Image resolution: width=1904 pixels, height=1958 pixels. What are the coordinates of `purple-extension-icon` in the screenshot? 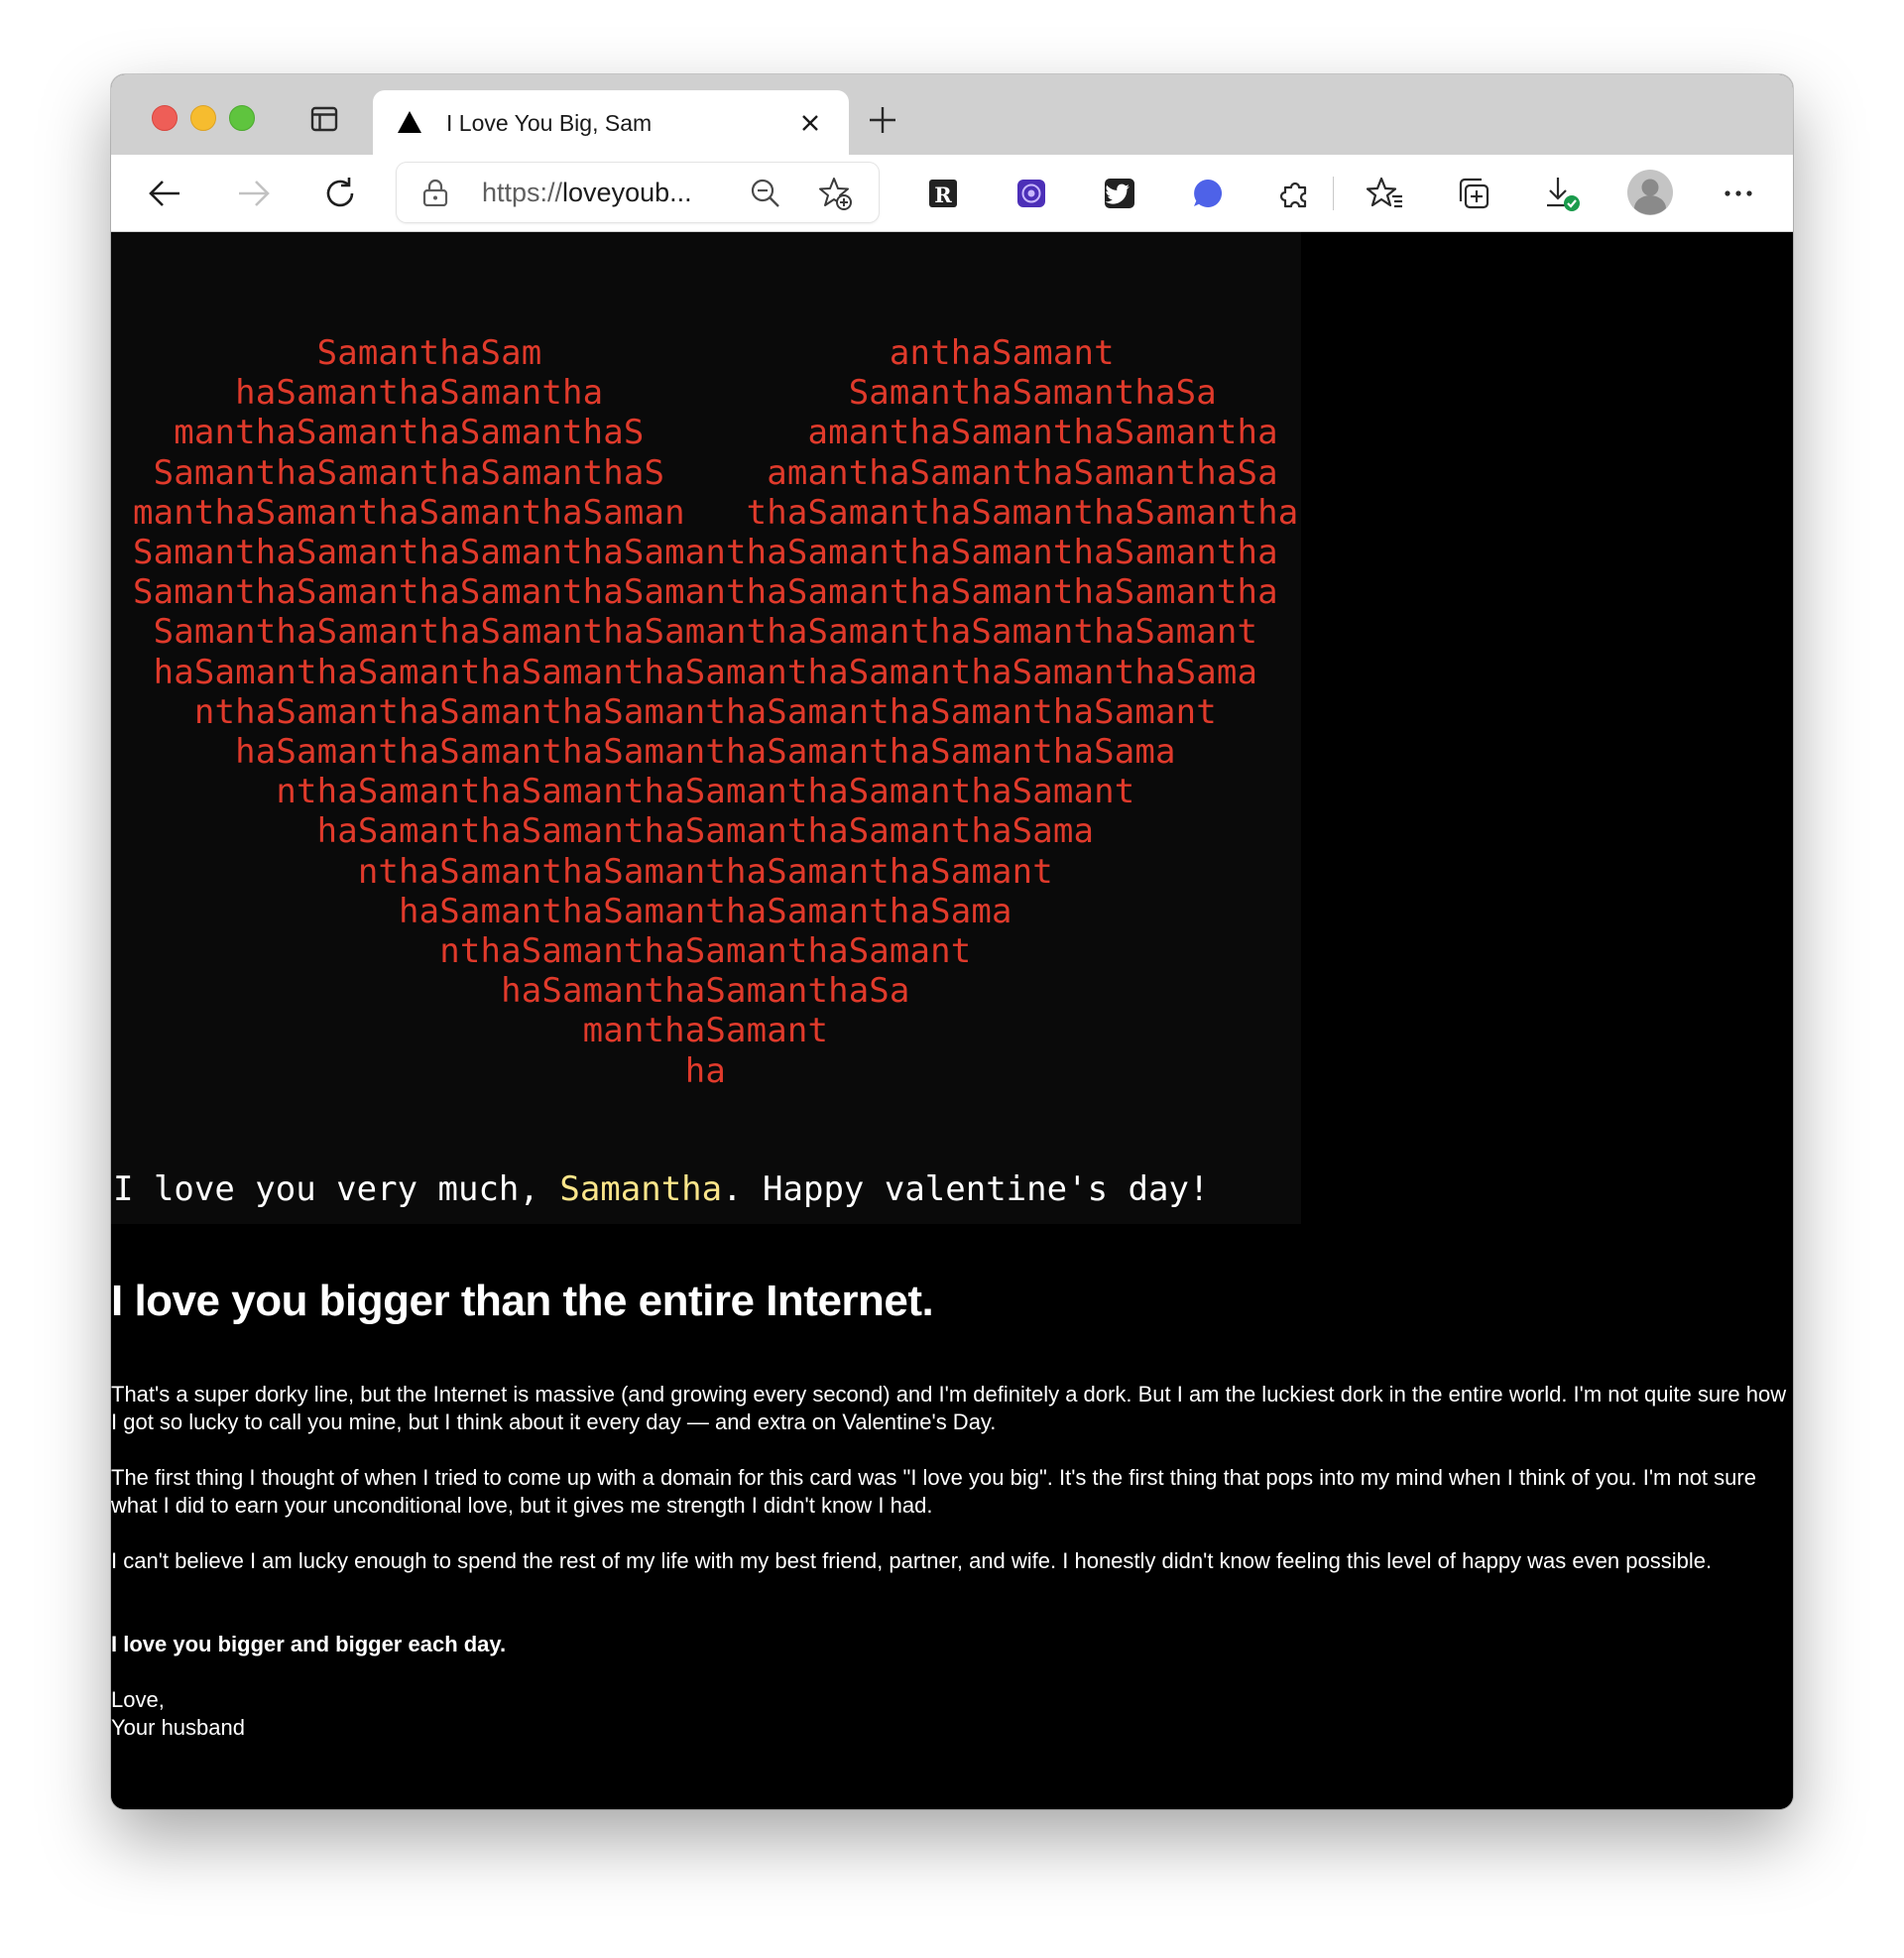 It's located at (1031, 193).